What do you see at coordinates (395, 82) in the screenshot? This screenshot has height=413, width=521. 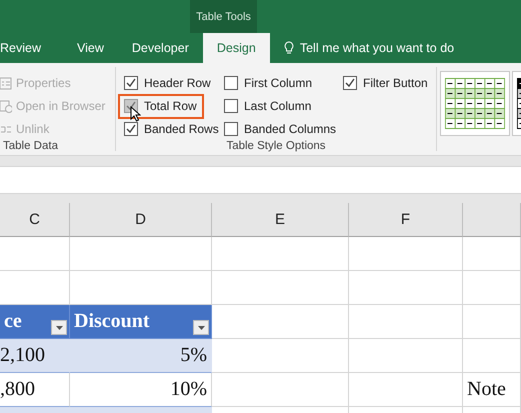 I see `checkbox-label: Filter Button` at bounding box center [395, 82].